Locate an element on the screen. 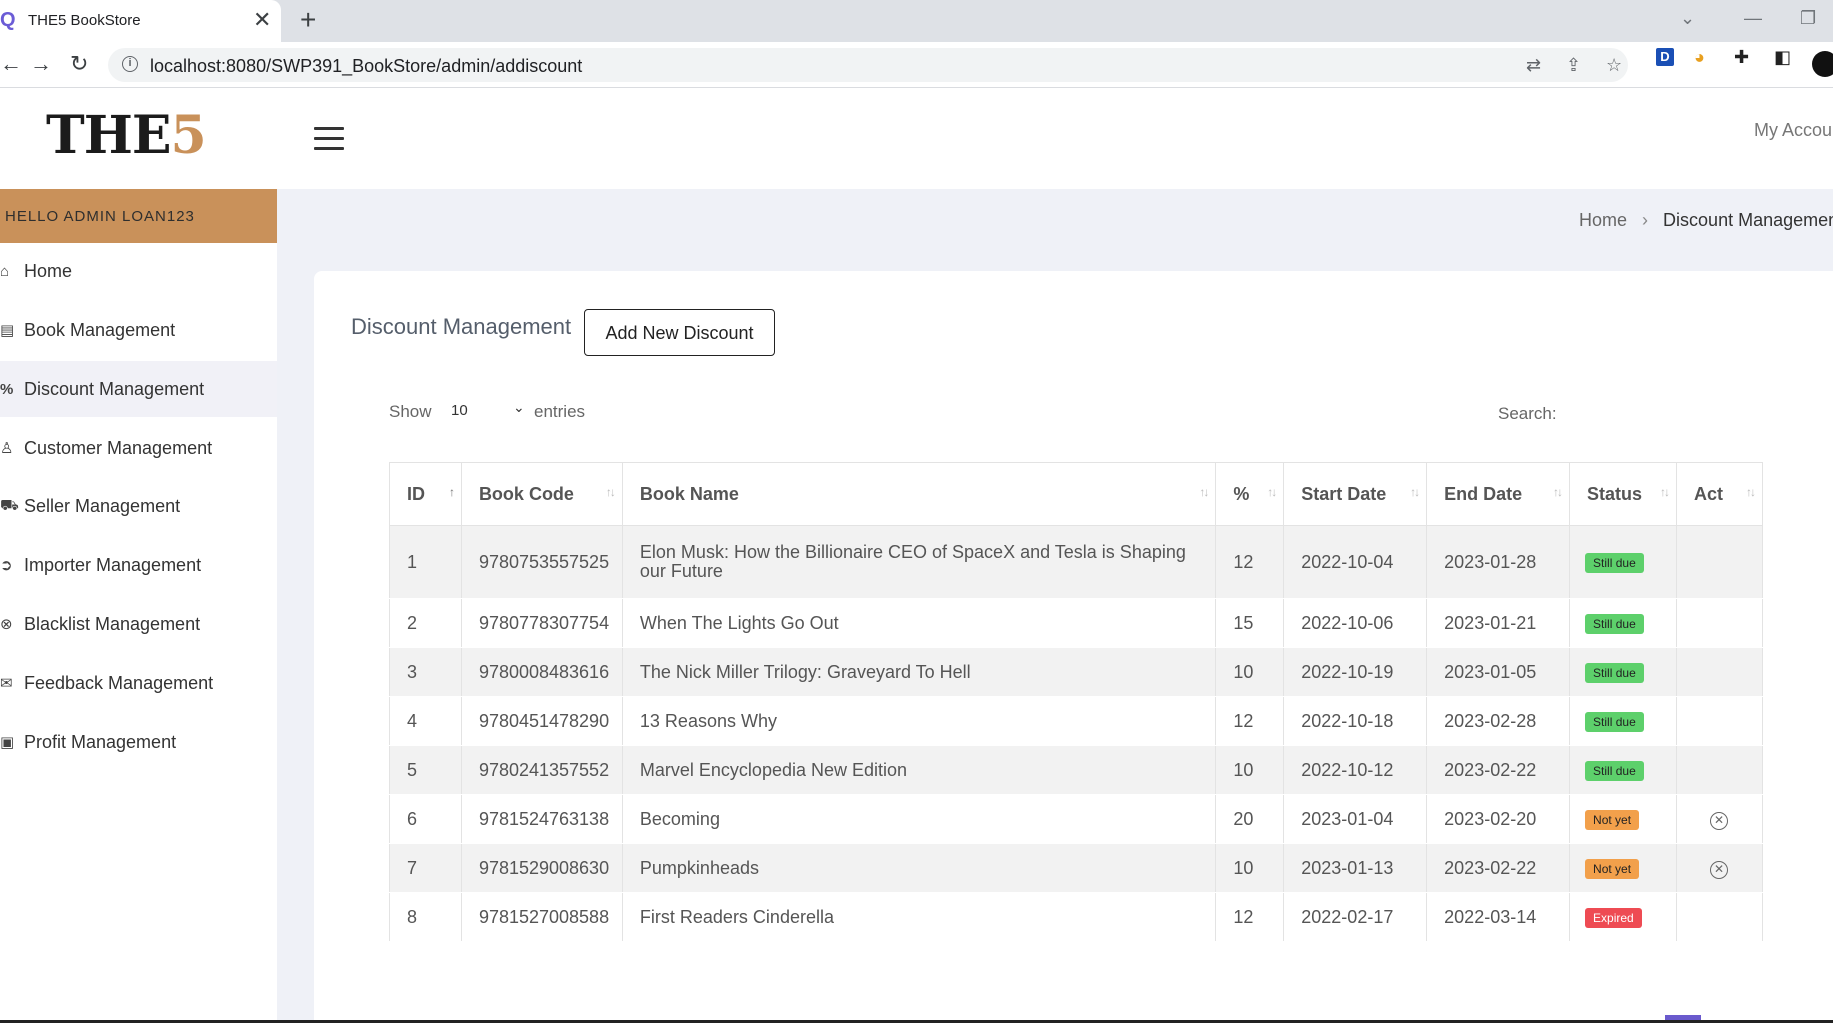 Image resolution: width=1833 pixels, height=1031 pixels. sidebar-item-label: Feedback Management is located at coordinates (119, 682).